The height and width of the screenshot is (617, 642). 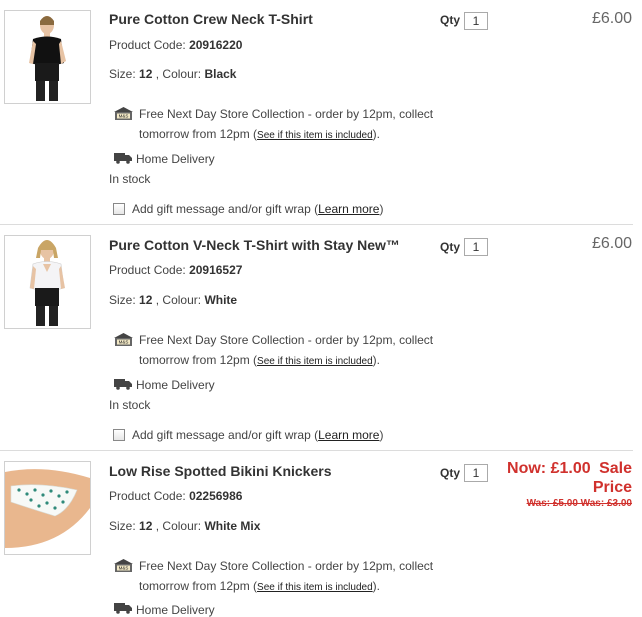 I want to click on sale-price: Now: £1.00 Sale, so click(x=569, y=469).